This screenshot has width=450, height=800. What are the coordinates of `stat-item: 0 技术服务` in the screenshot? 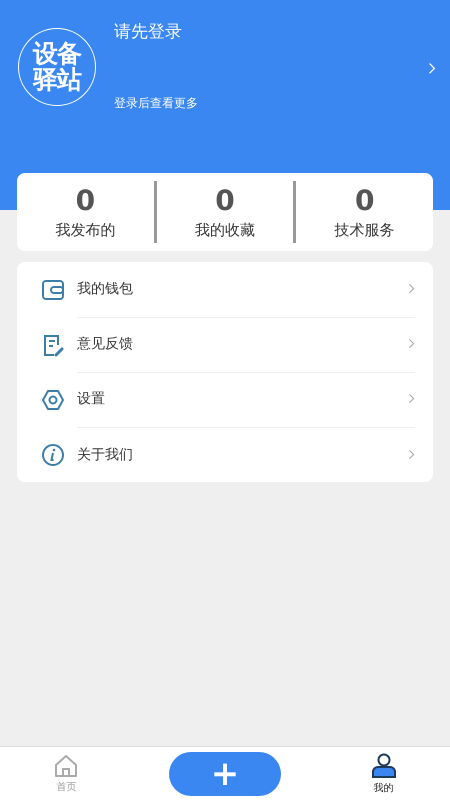 It's located at (363, 212).